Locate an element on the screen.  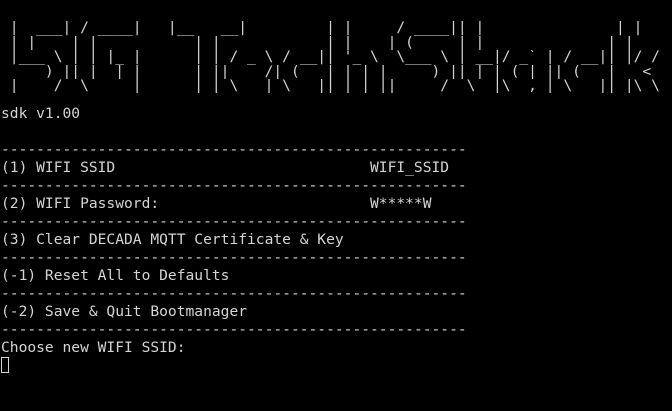
input-prompt: Choose new WIFI SSID: is located at coordinates (93, 348).